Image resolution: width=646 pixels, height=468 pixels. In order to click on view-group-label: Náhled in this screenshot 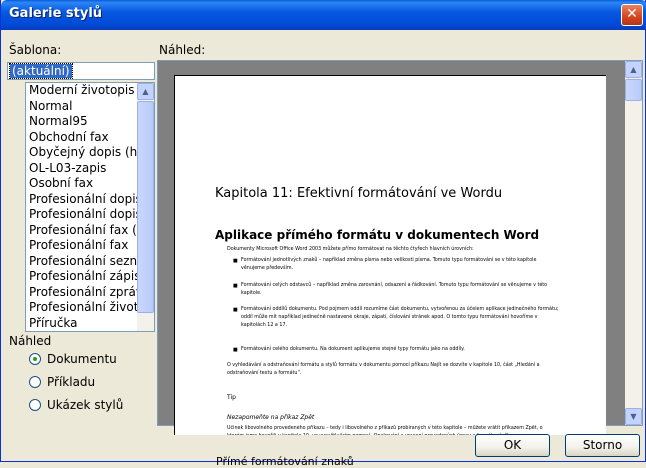, I will do `click(30, 341)`.